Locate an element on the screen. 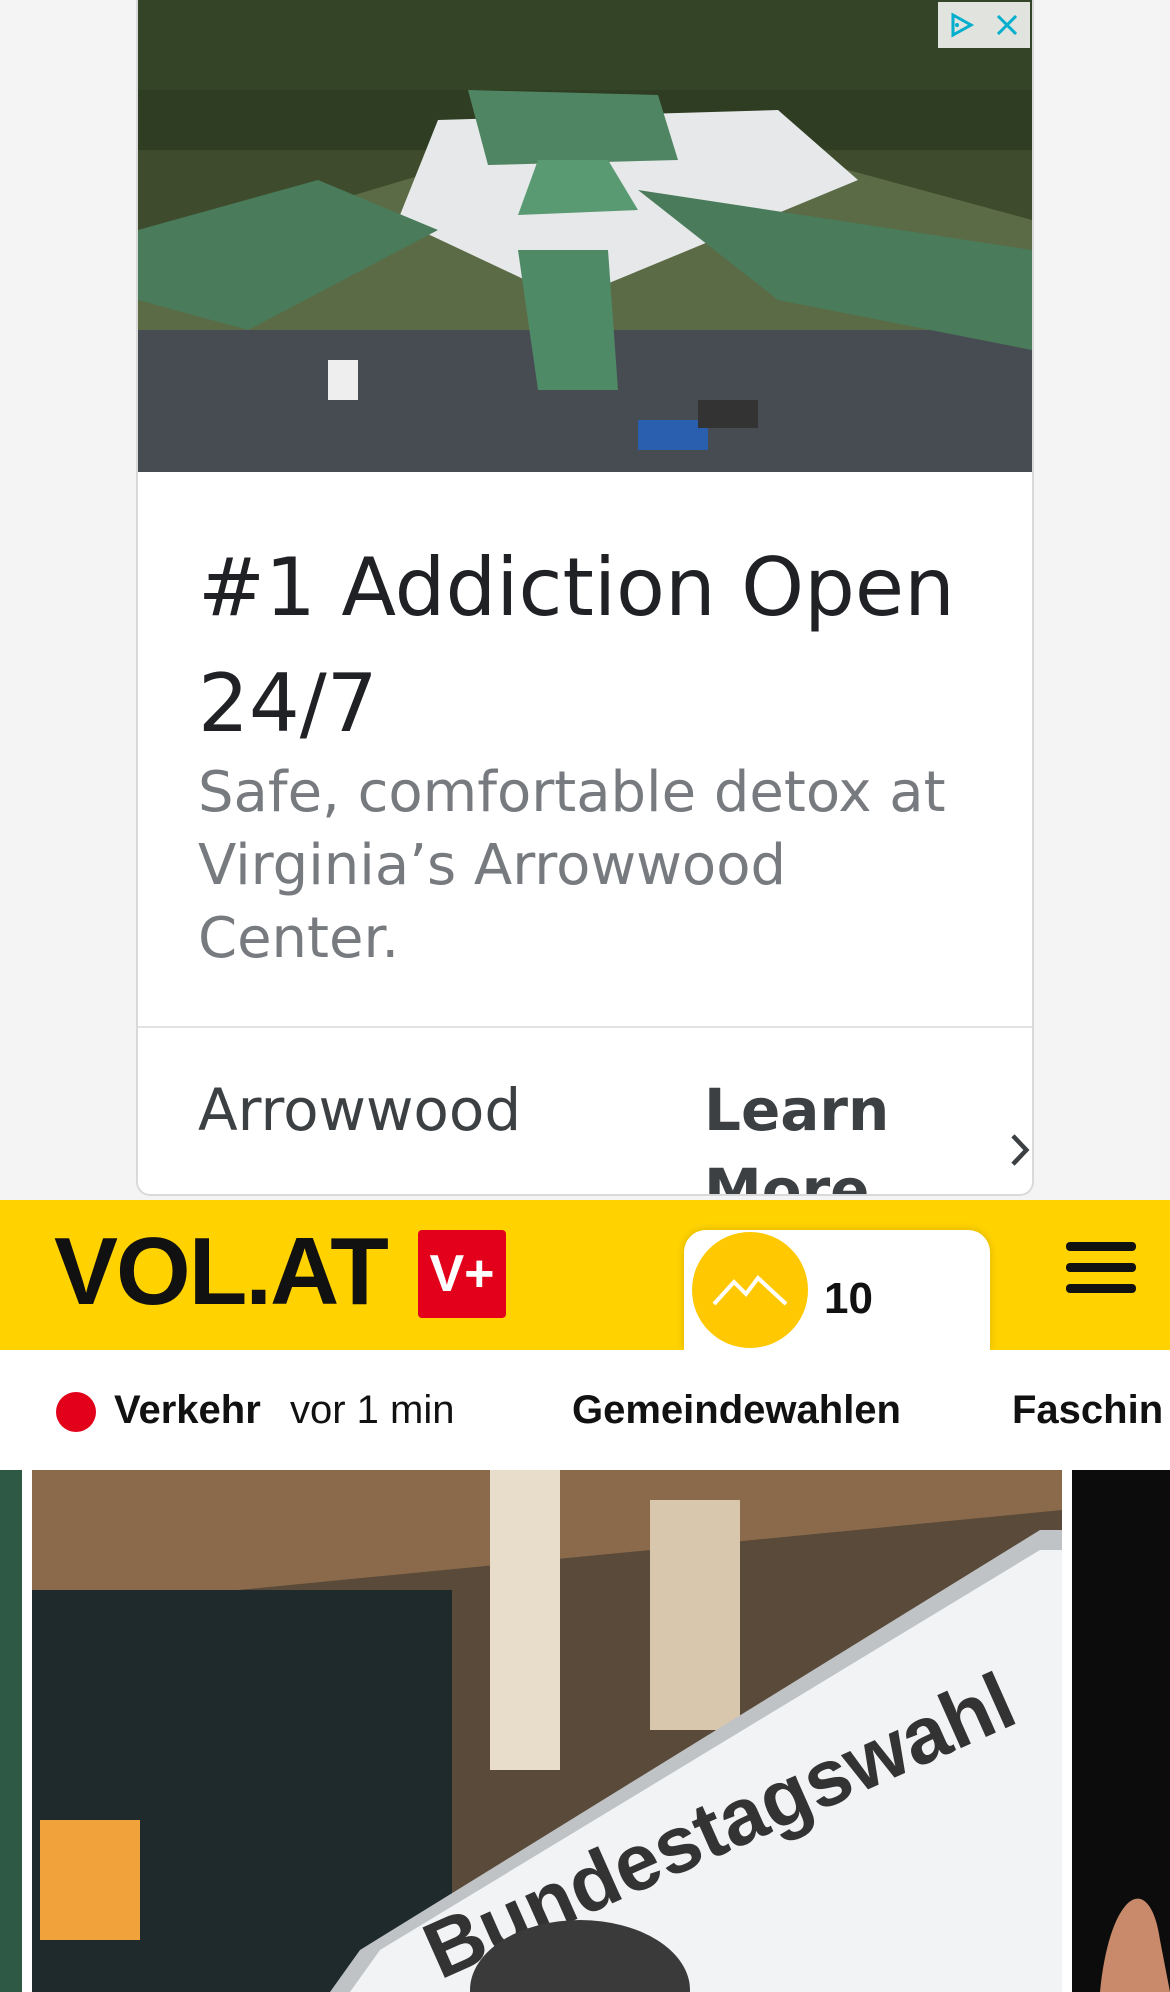 Image resolution: width=1170 pixels, height=1992 pixels. weather-temperature: 10 is located at coordinates (848, 1298).